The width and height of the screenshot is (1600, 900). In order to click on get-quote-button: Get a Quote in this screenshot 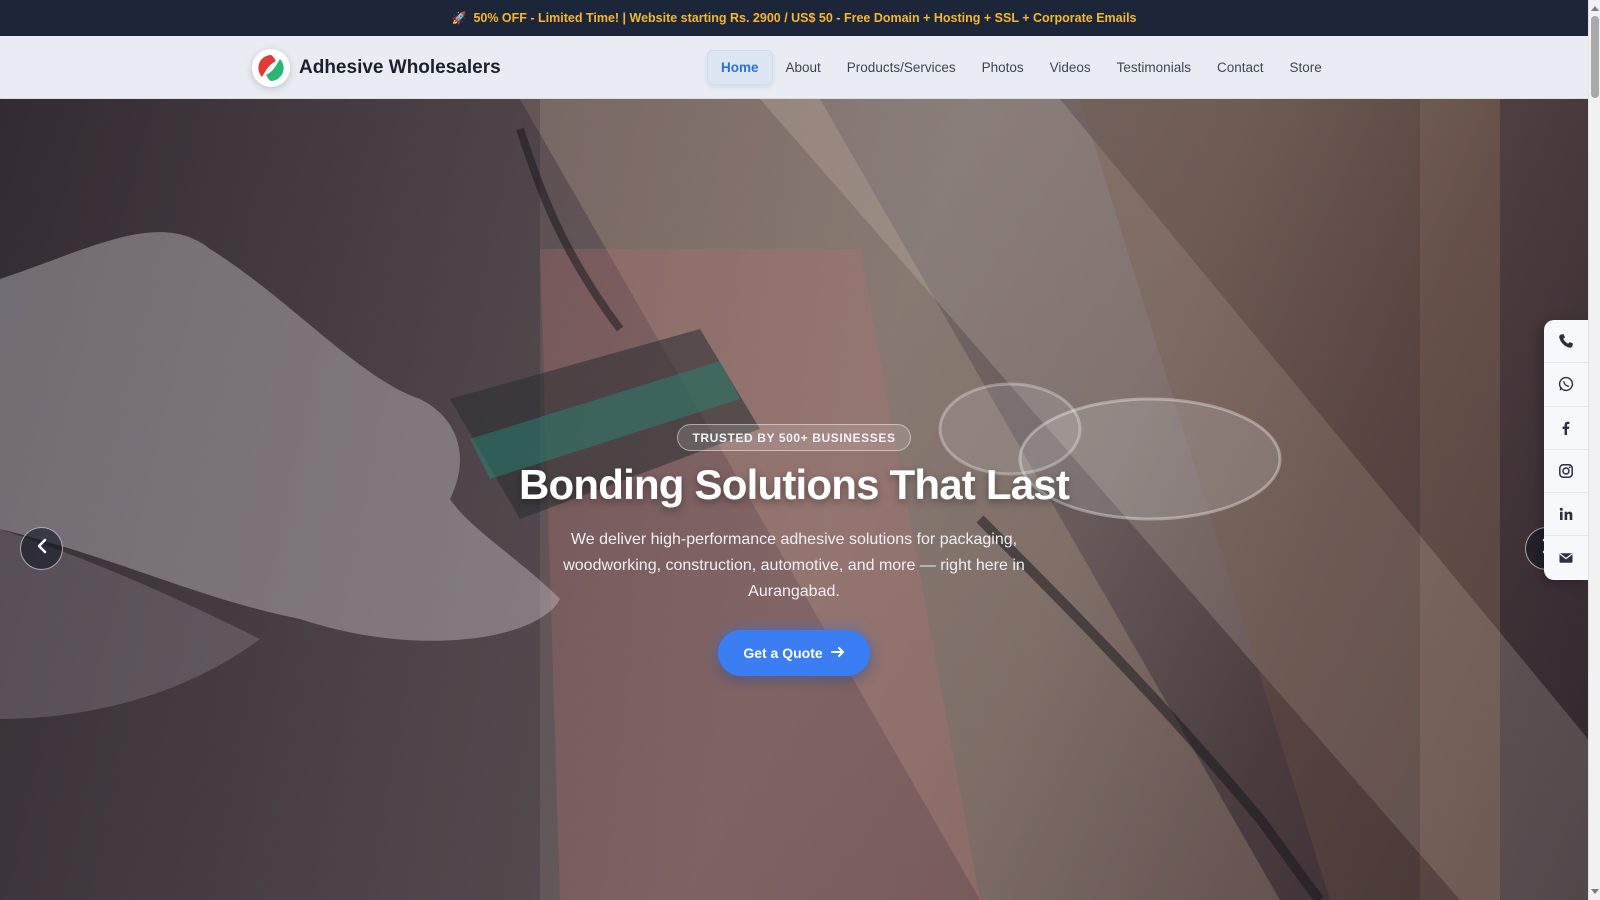, I will do `click(794, 653)`.